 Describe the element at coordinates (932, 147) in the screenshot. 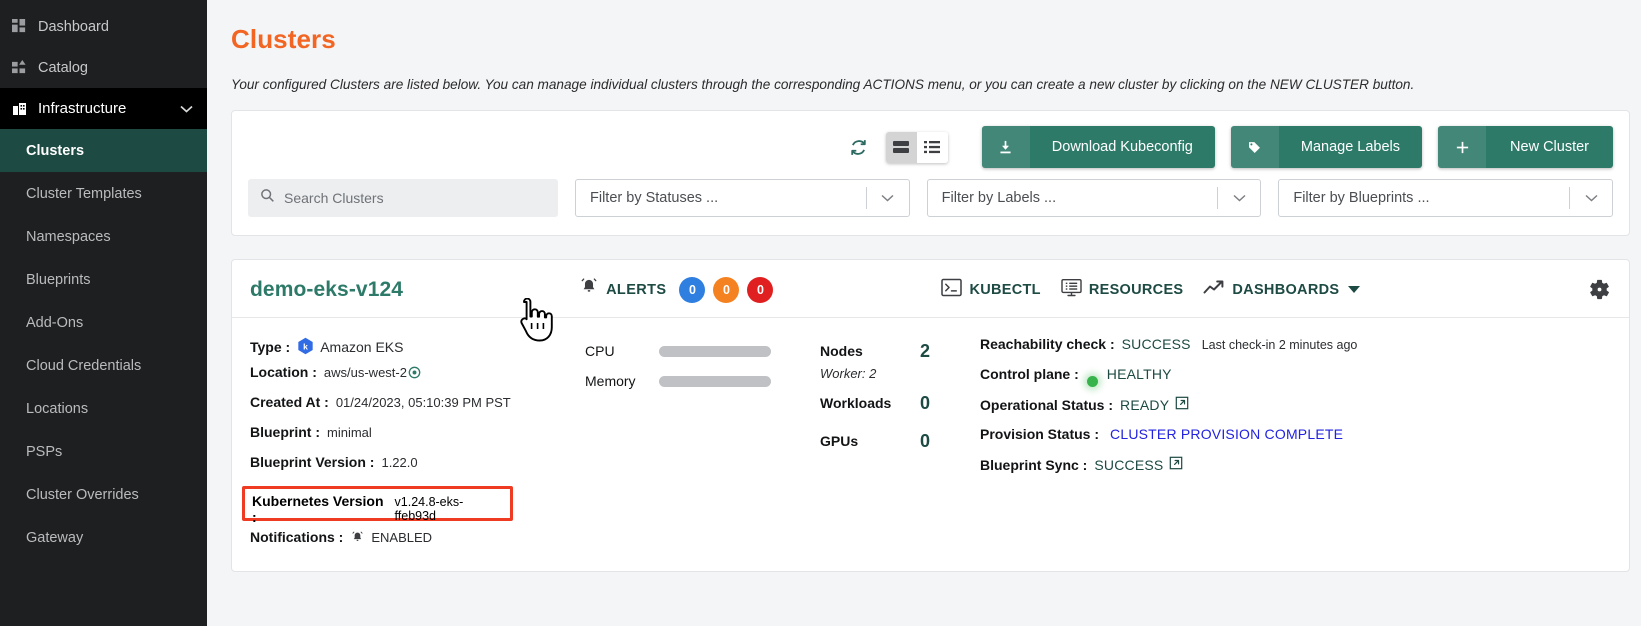

I see `list-view-icon` at that location.